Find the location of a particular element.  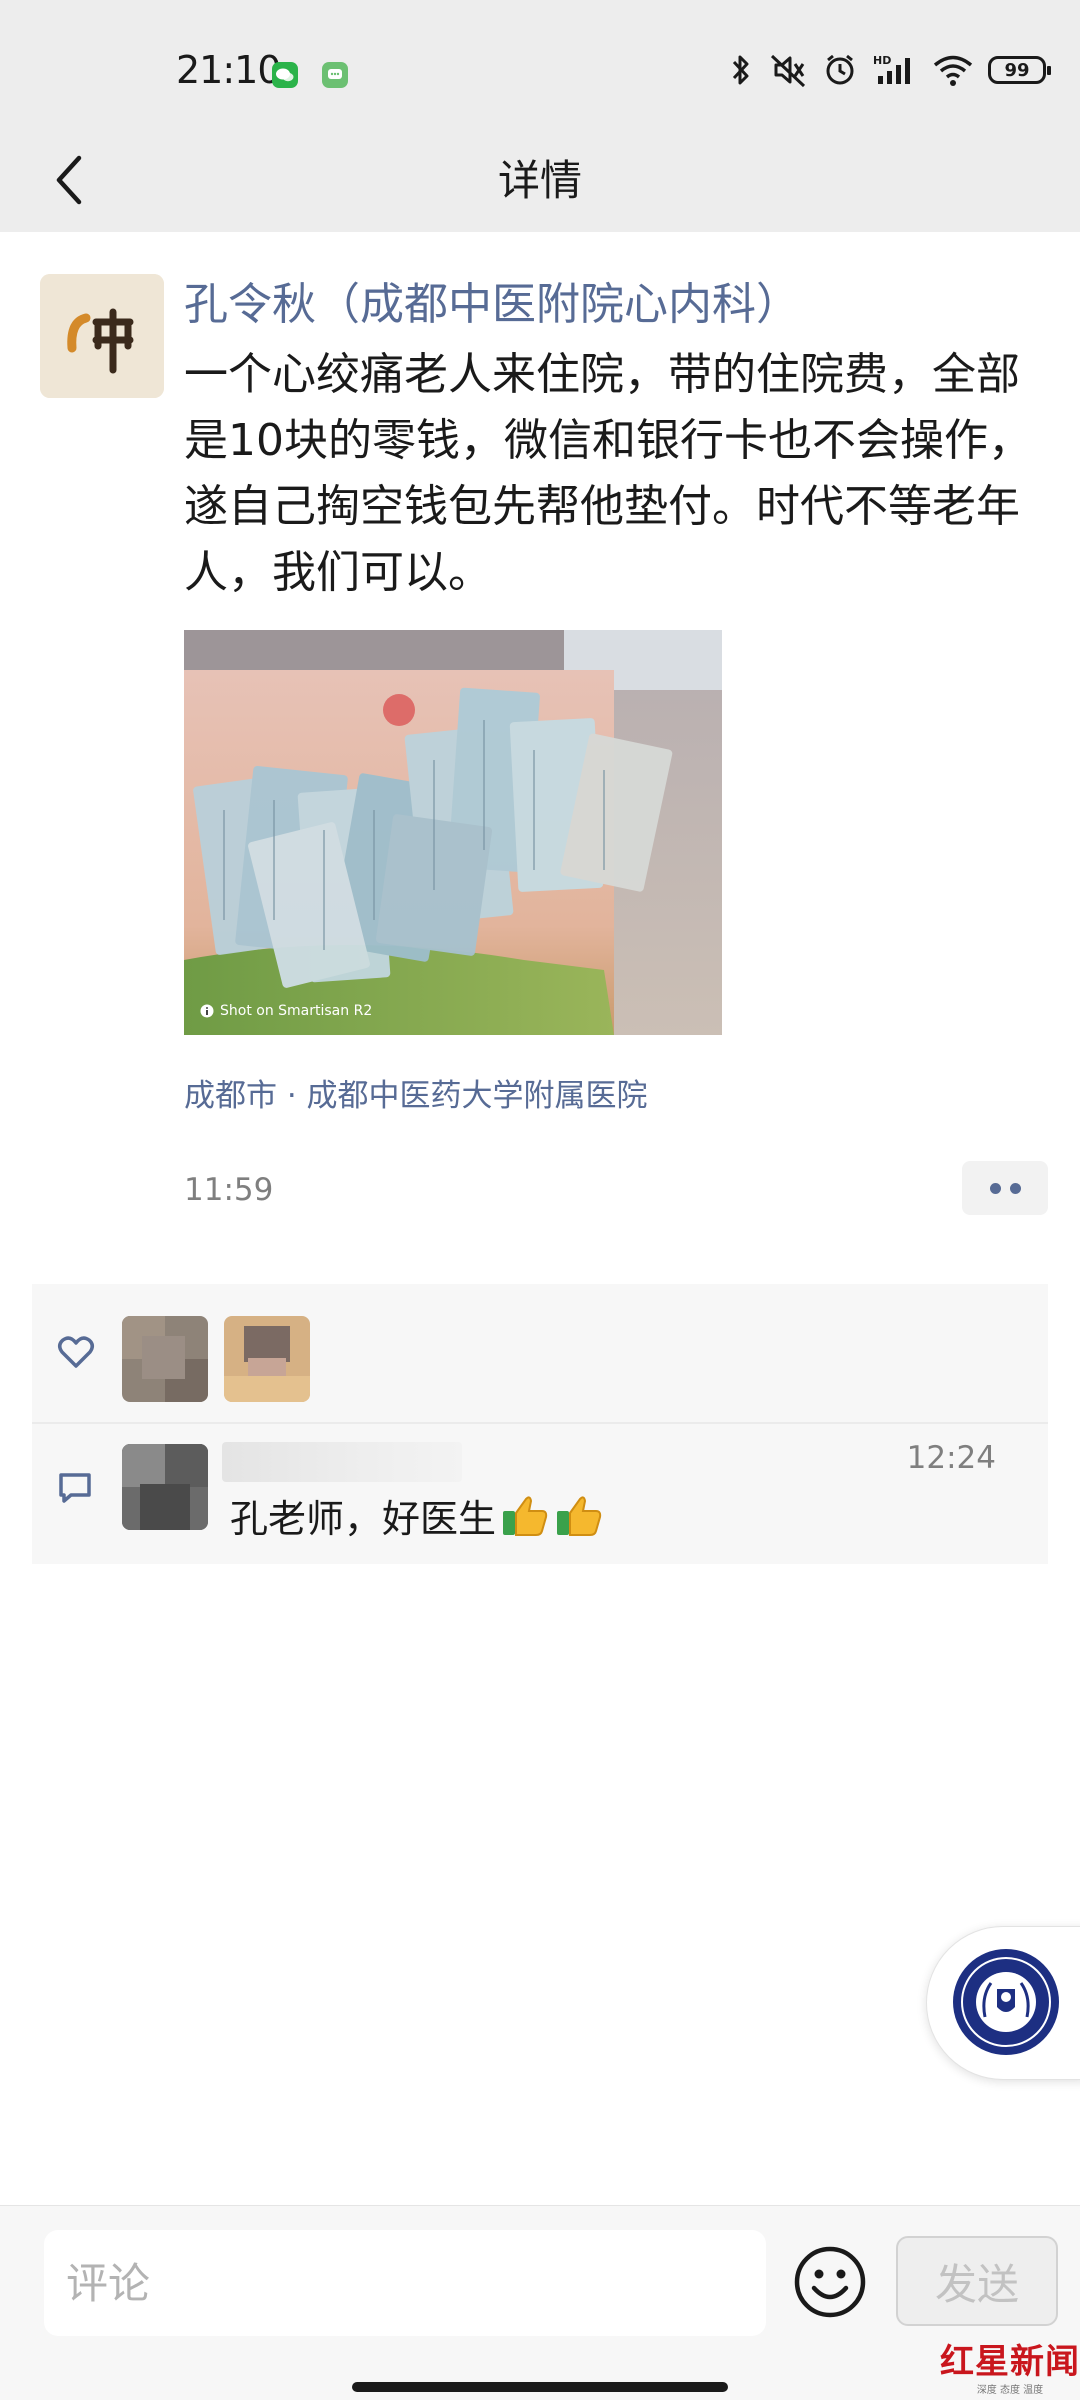

photo-caption: Shot on Smartisan R2 is located at coordinates (286, 1011).